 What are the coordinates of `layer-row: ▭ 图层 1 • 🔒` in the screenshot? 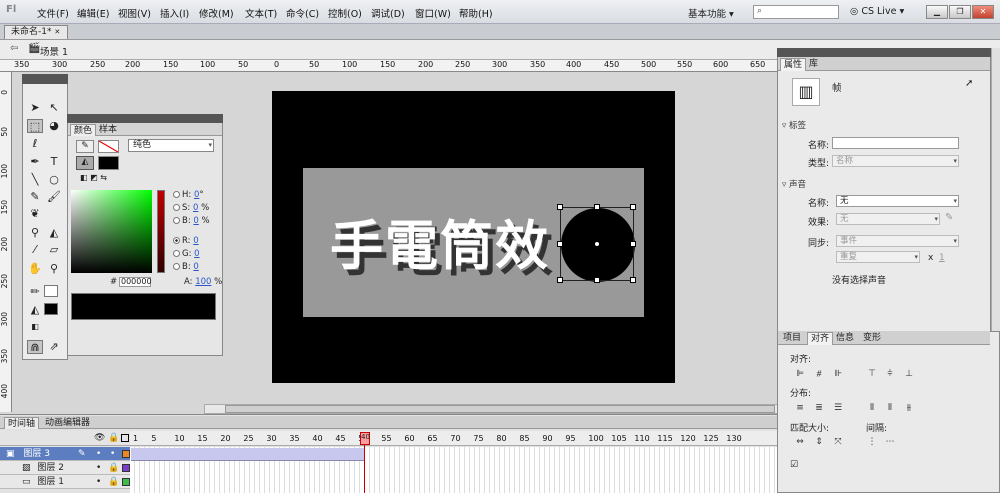 It's located at (65, 482).